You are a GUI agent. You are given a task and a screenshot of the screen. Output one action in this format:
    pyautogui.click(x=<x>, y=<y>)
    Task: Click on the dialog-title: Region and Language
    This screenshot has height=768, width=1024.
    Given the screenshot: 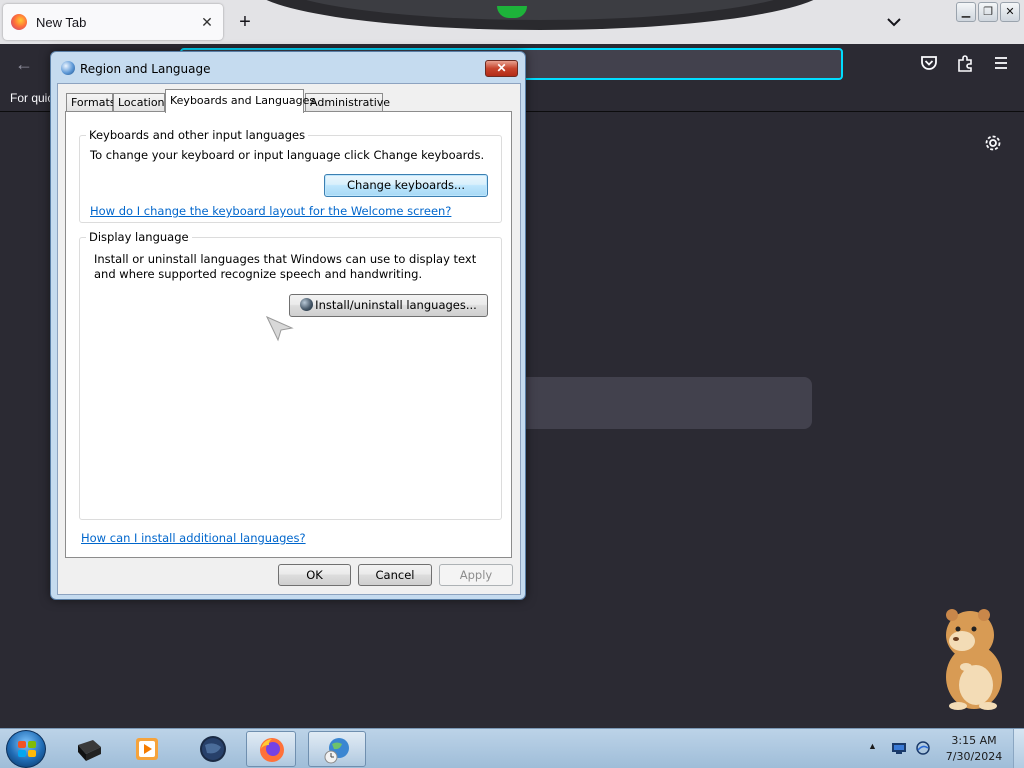 What is the action you would take?
    pyautogui.click(x=145, y=69)
    